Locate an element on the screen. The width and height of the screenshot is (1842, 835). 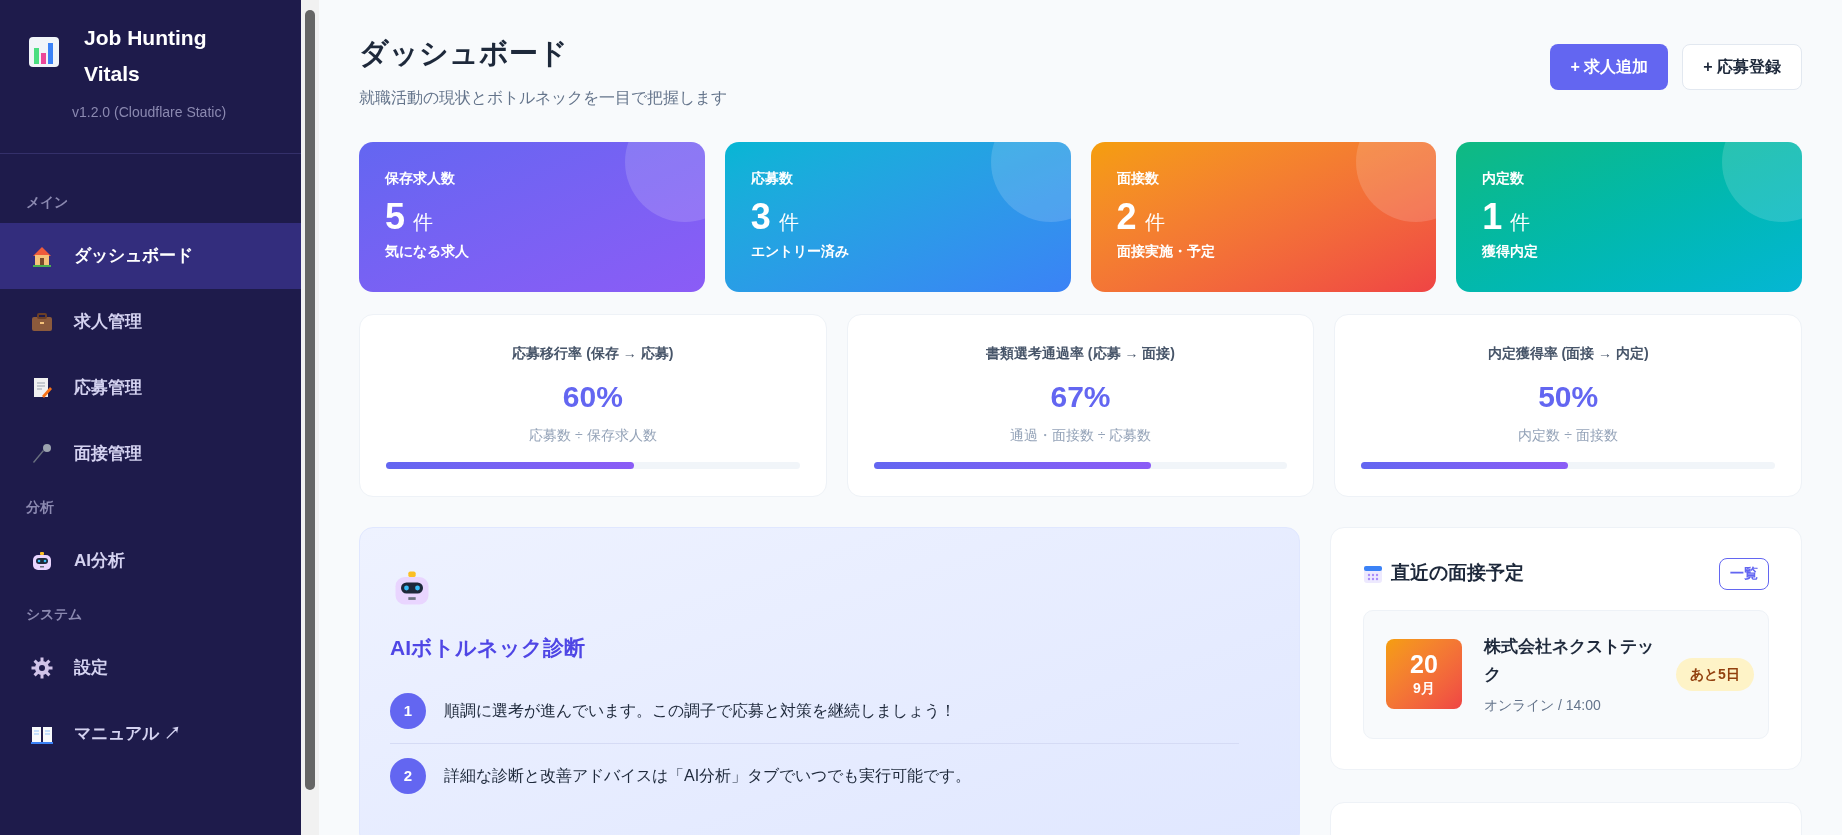
section-label: メイン is located at coordinates (47, 202).